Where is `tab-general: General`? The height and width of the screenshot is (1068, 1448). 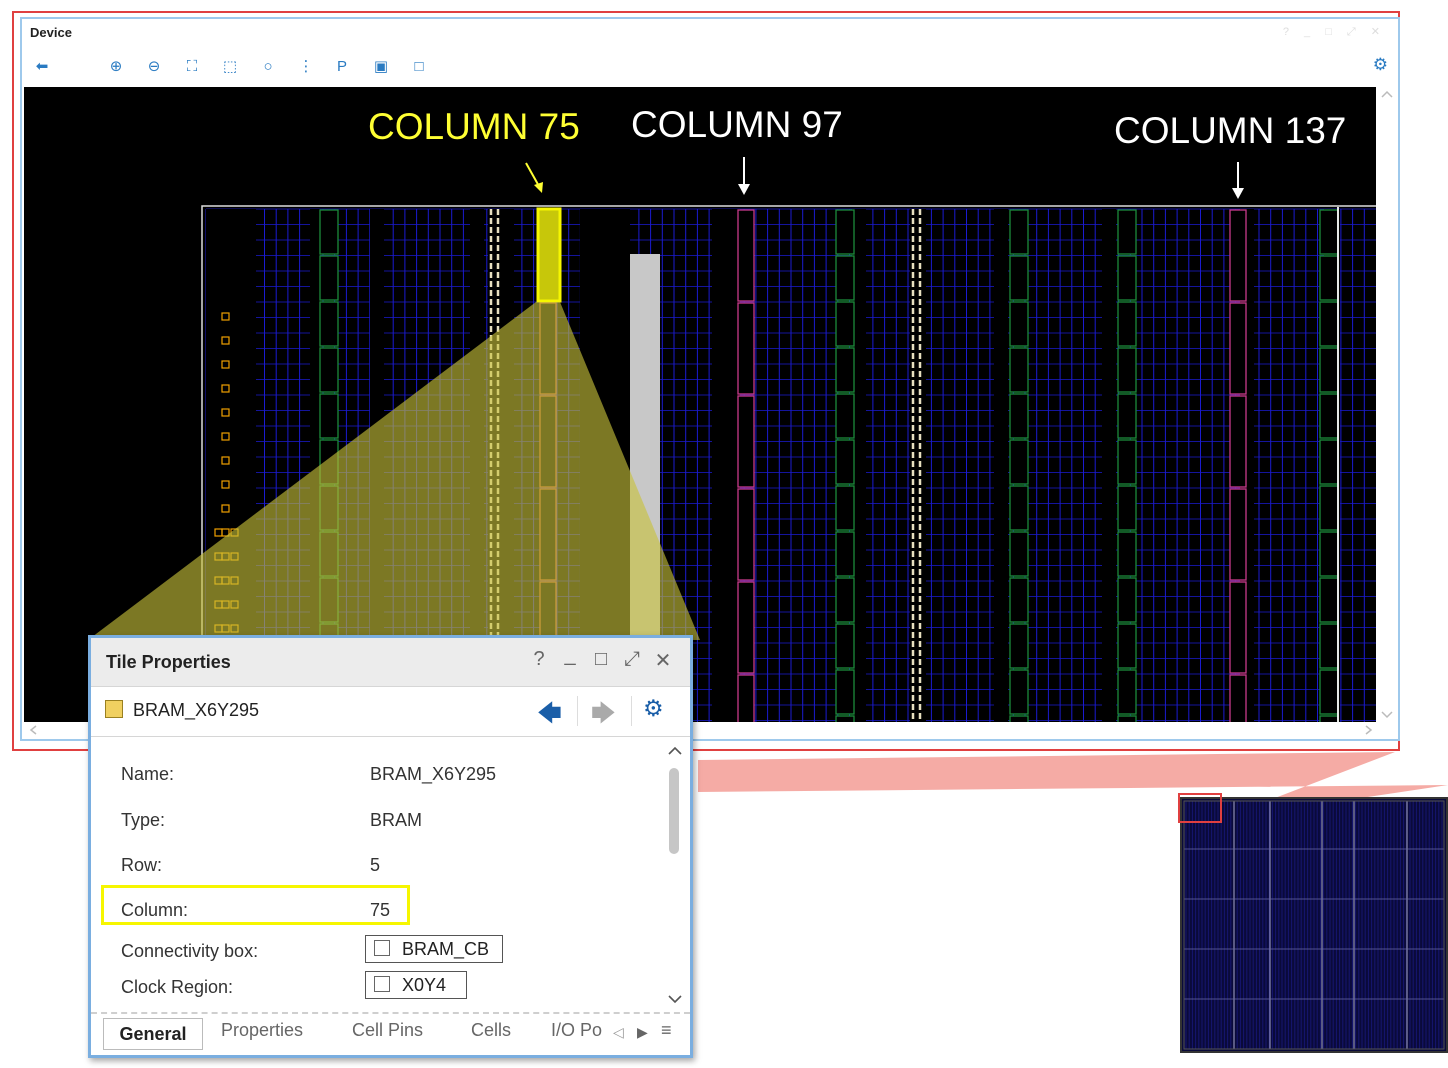 tab-general: General is located at coordinates (153, 1034).